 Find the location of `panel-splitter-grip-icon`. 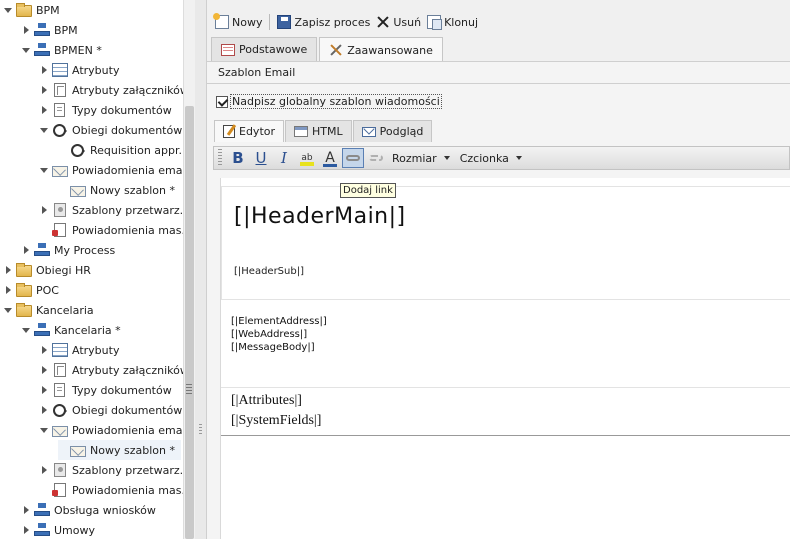

panel-splitter-grip-icon is located at coordinates (200, 430).